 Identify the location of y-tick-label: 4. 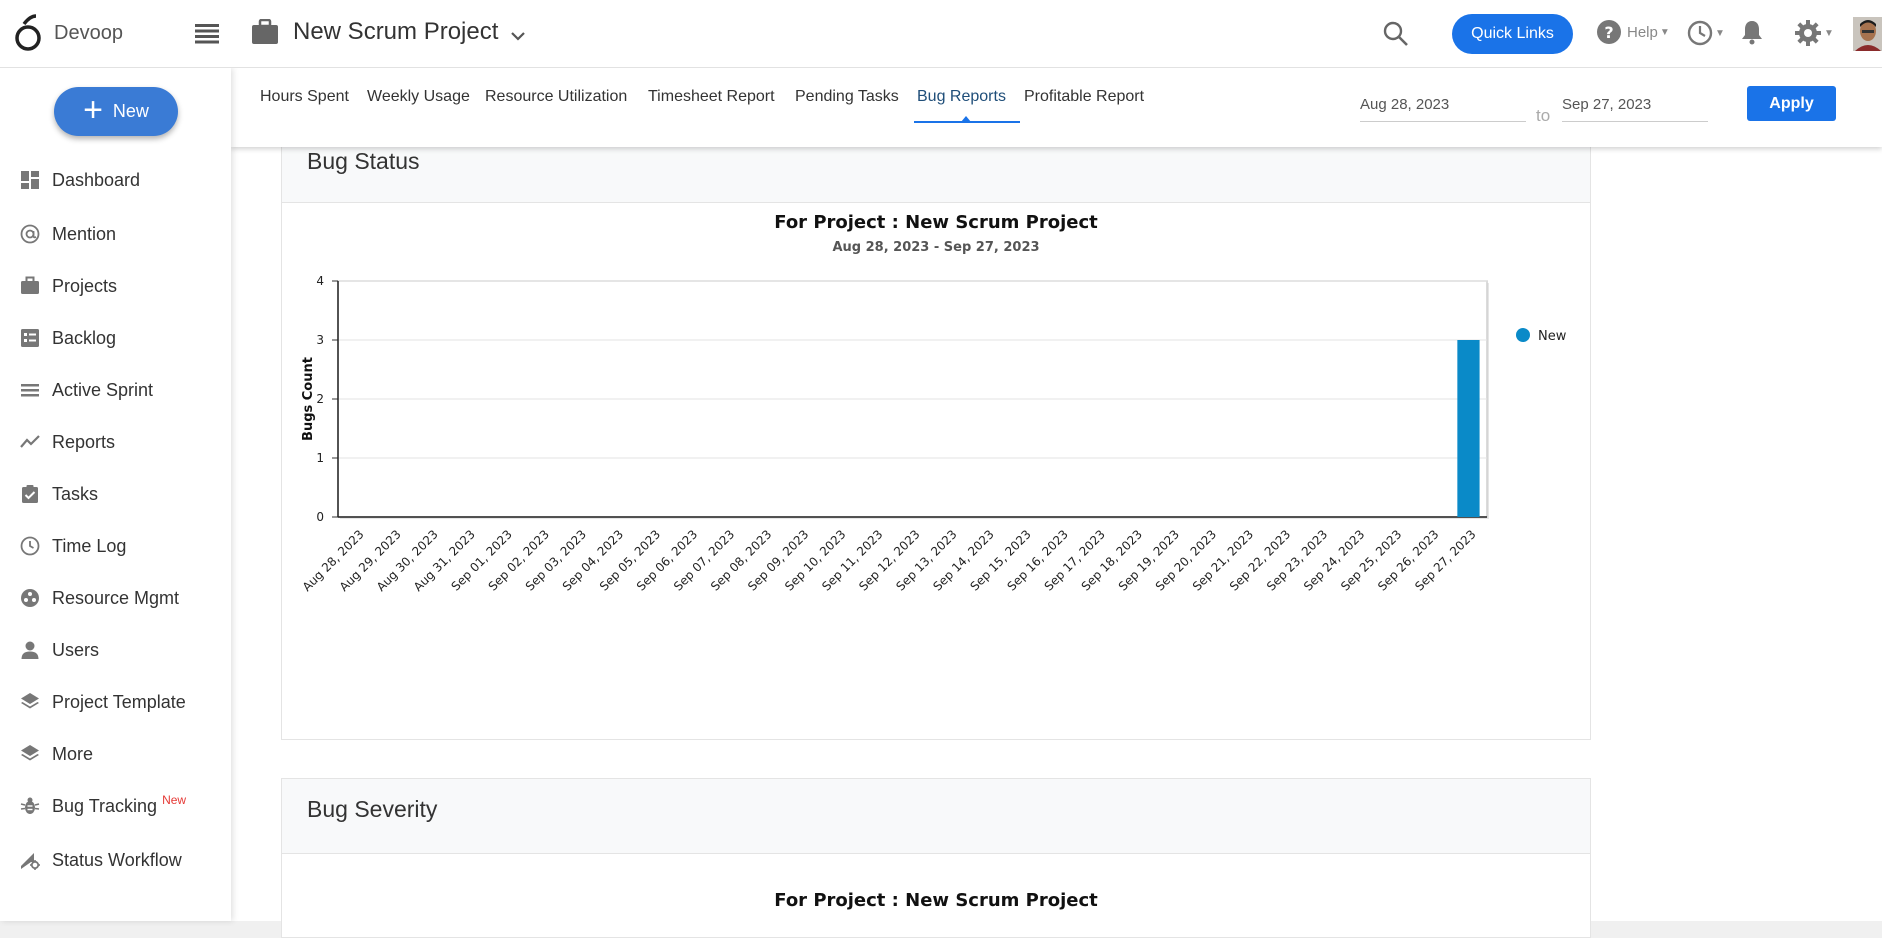
(320, 281).